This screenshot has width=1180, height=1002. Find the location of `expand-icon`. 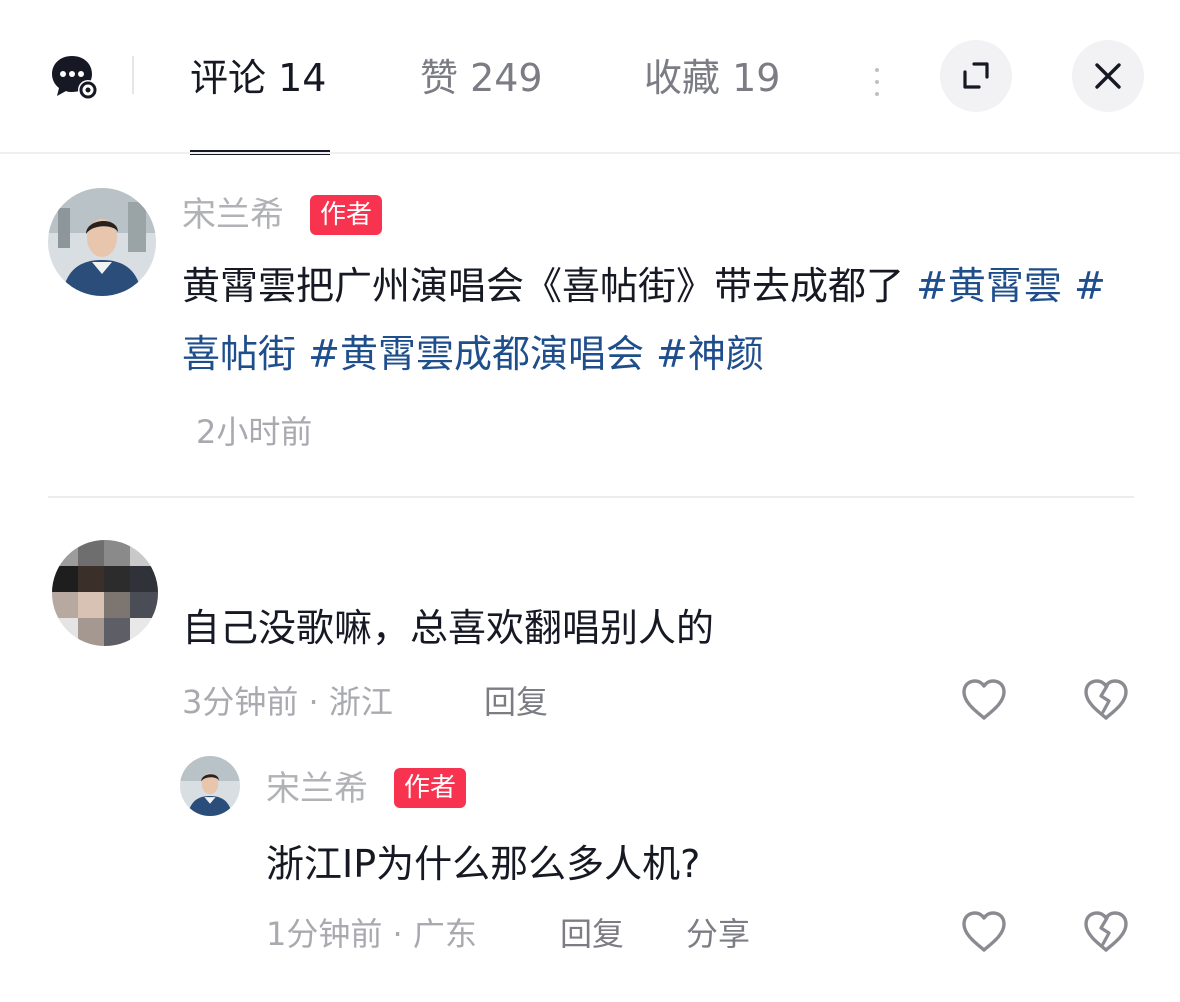

expand-icon is located at coordinates (976, 75).